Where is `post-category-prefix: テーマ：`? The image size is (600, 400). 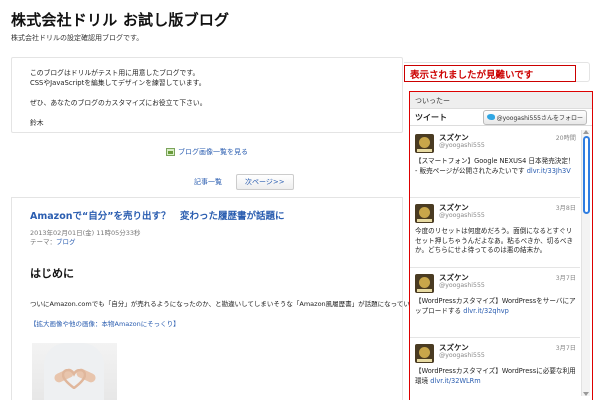
post-category-prefix: テーマ： is located at coordinates (43, 242).